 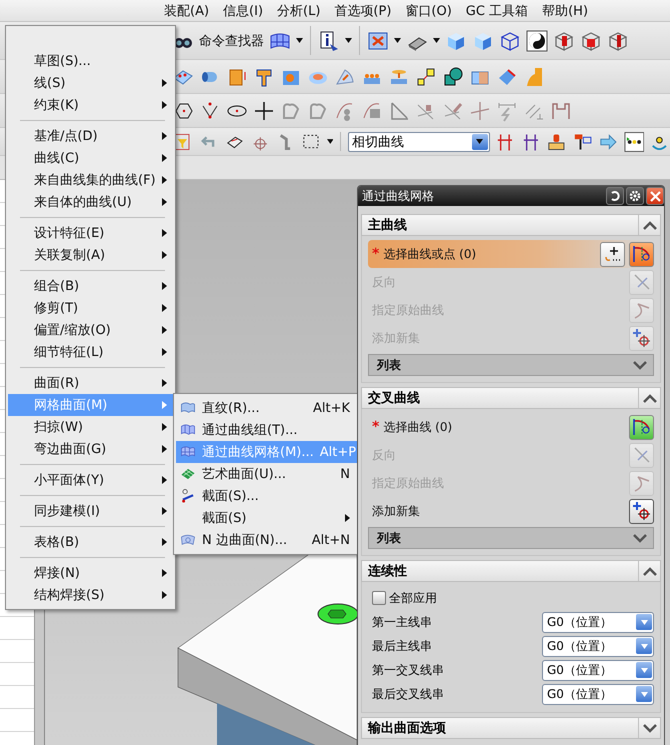 What do you see at coordinates (511, 225) in the screenshot?
I see `section-header: 主曲线` at bounding box center [511, 225].